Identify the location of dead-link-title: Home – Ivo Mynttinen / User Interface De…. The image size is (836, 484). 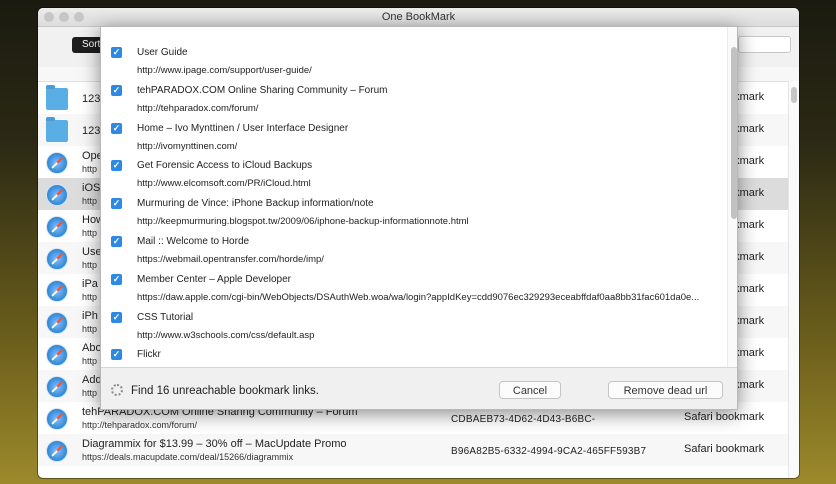
(243, 128).